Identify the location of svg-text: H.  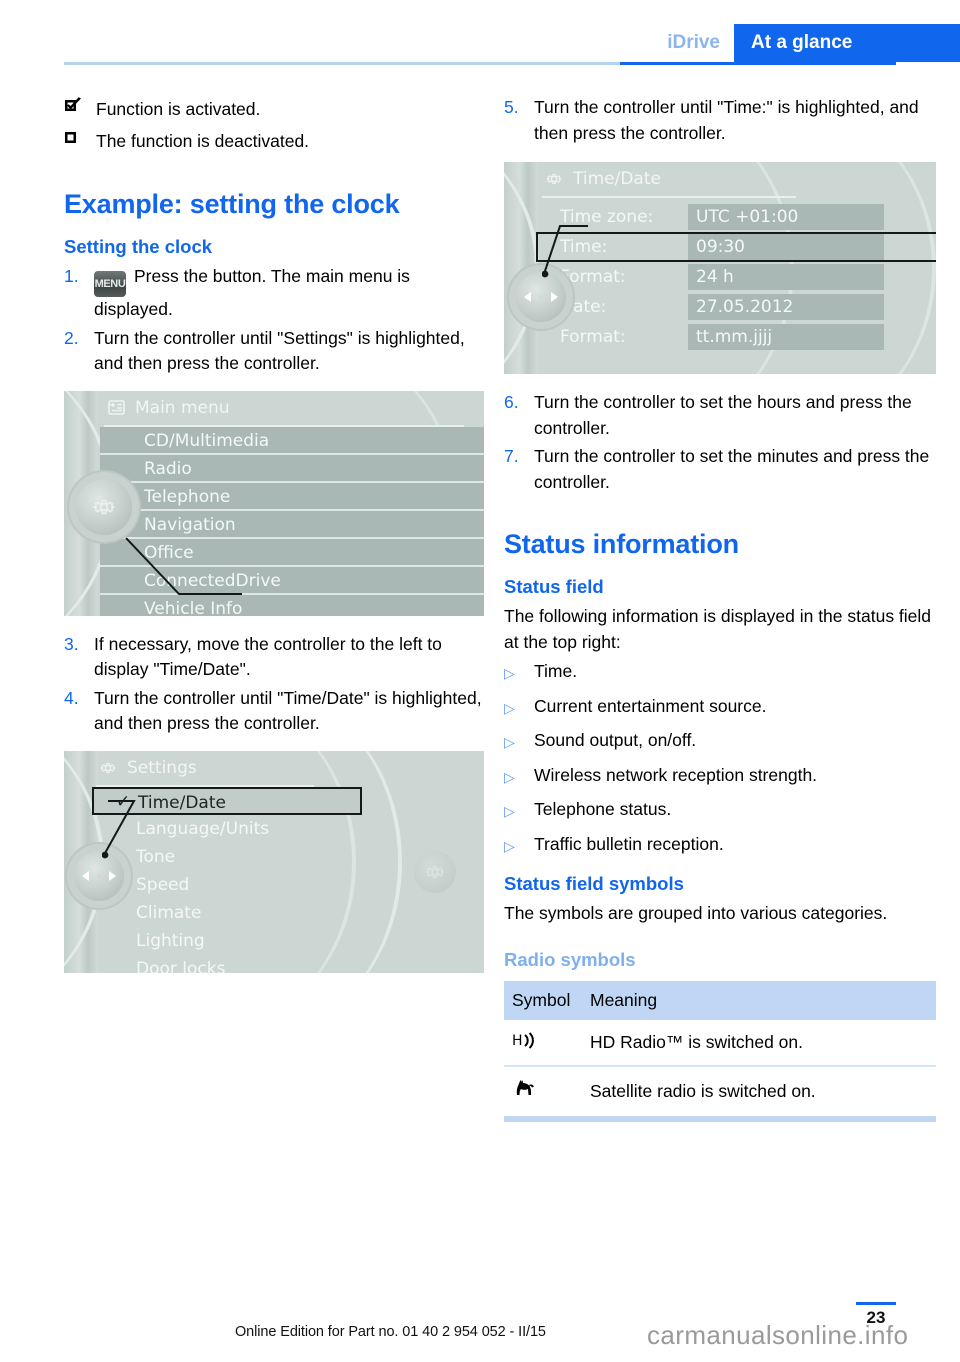
(517, 1041).